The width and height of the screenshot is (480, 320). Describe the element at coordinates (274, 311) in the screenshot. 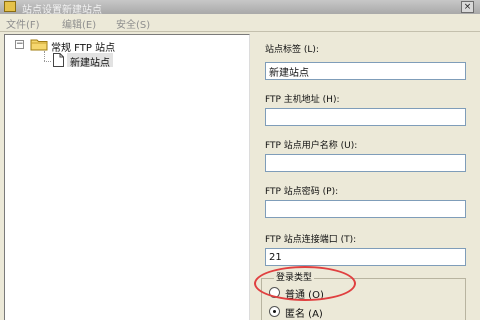

I see `radio-circle-checked` at that location.